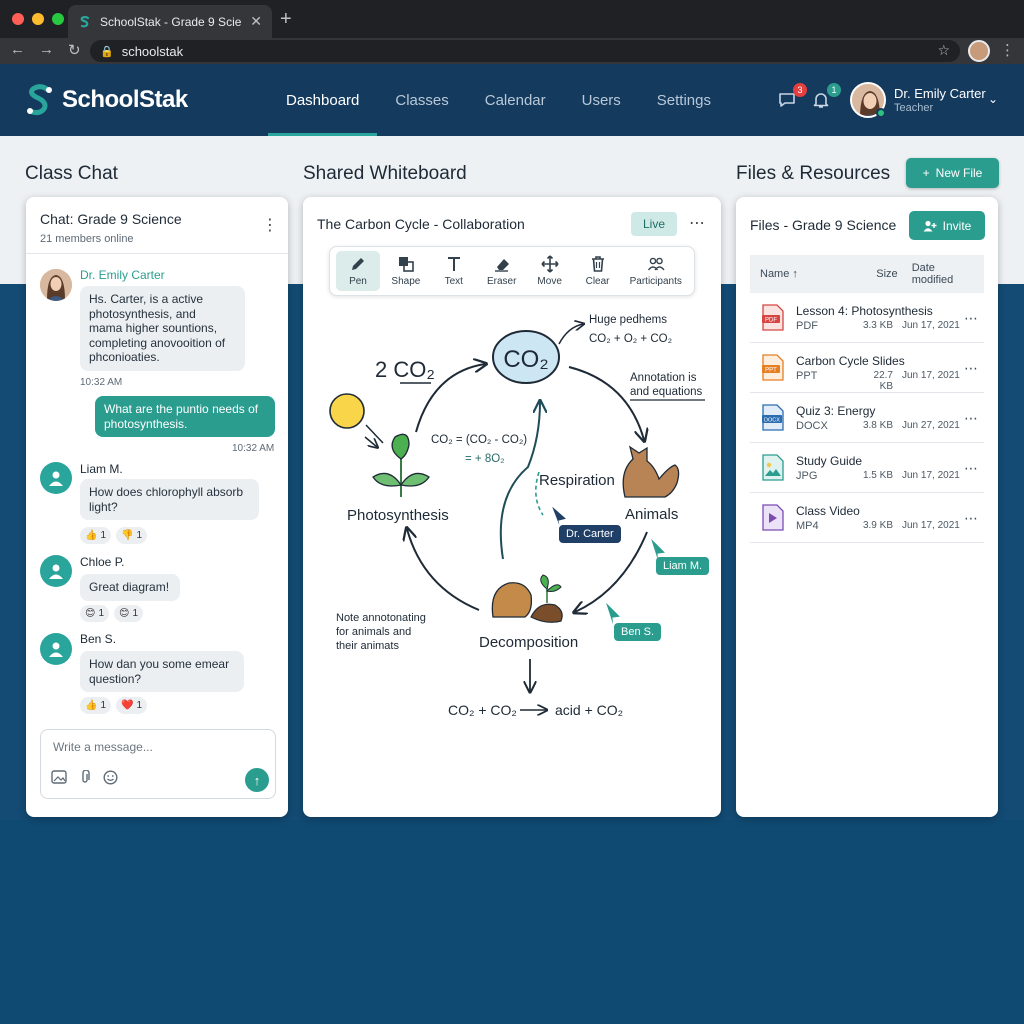  What do you see at coordinates (771, 371) in the screenshot?
I see `svg-text: PPT` at bounding box center [771, 371].